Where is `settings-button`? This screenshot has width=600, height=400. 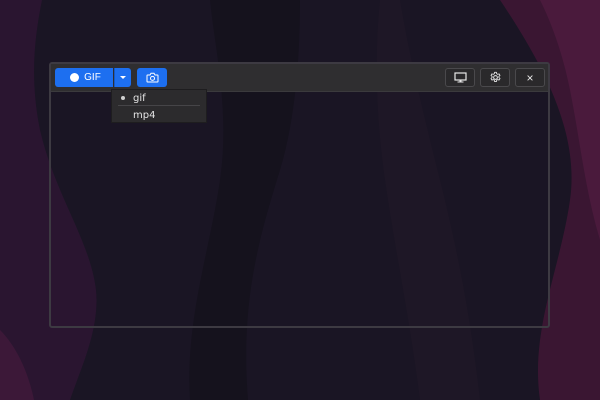
settings-button is located at coordinates (495, 77).